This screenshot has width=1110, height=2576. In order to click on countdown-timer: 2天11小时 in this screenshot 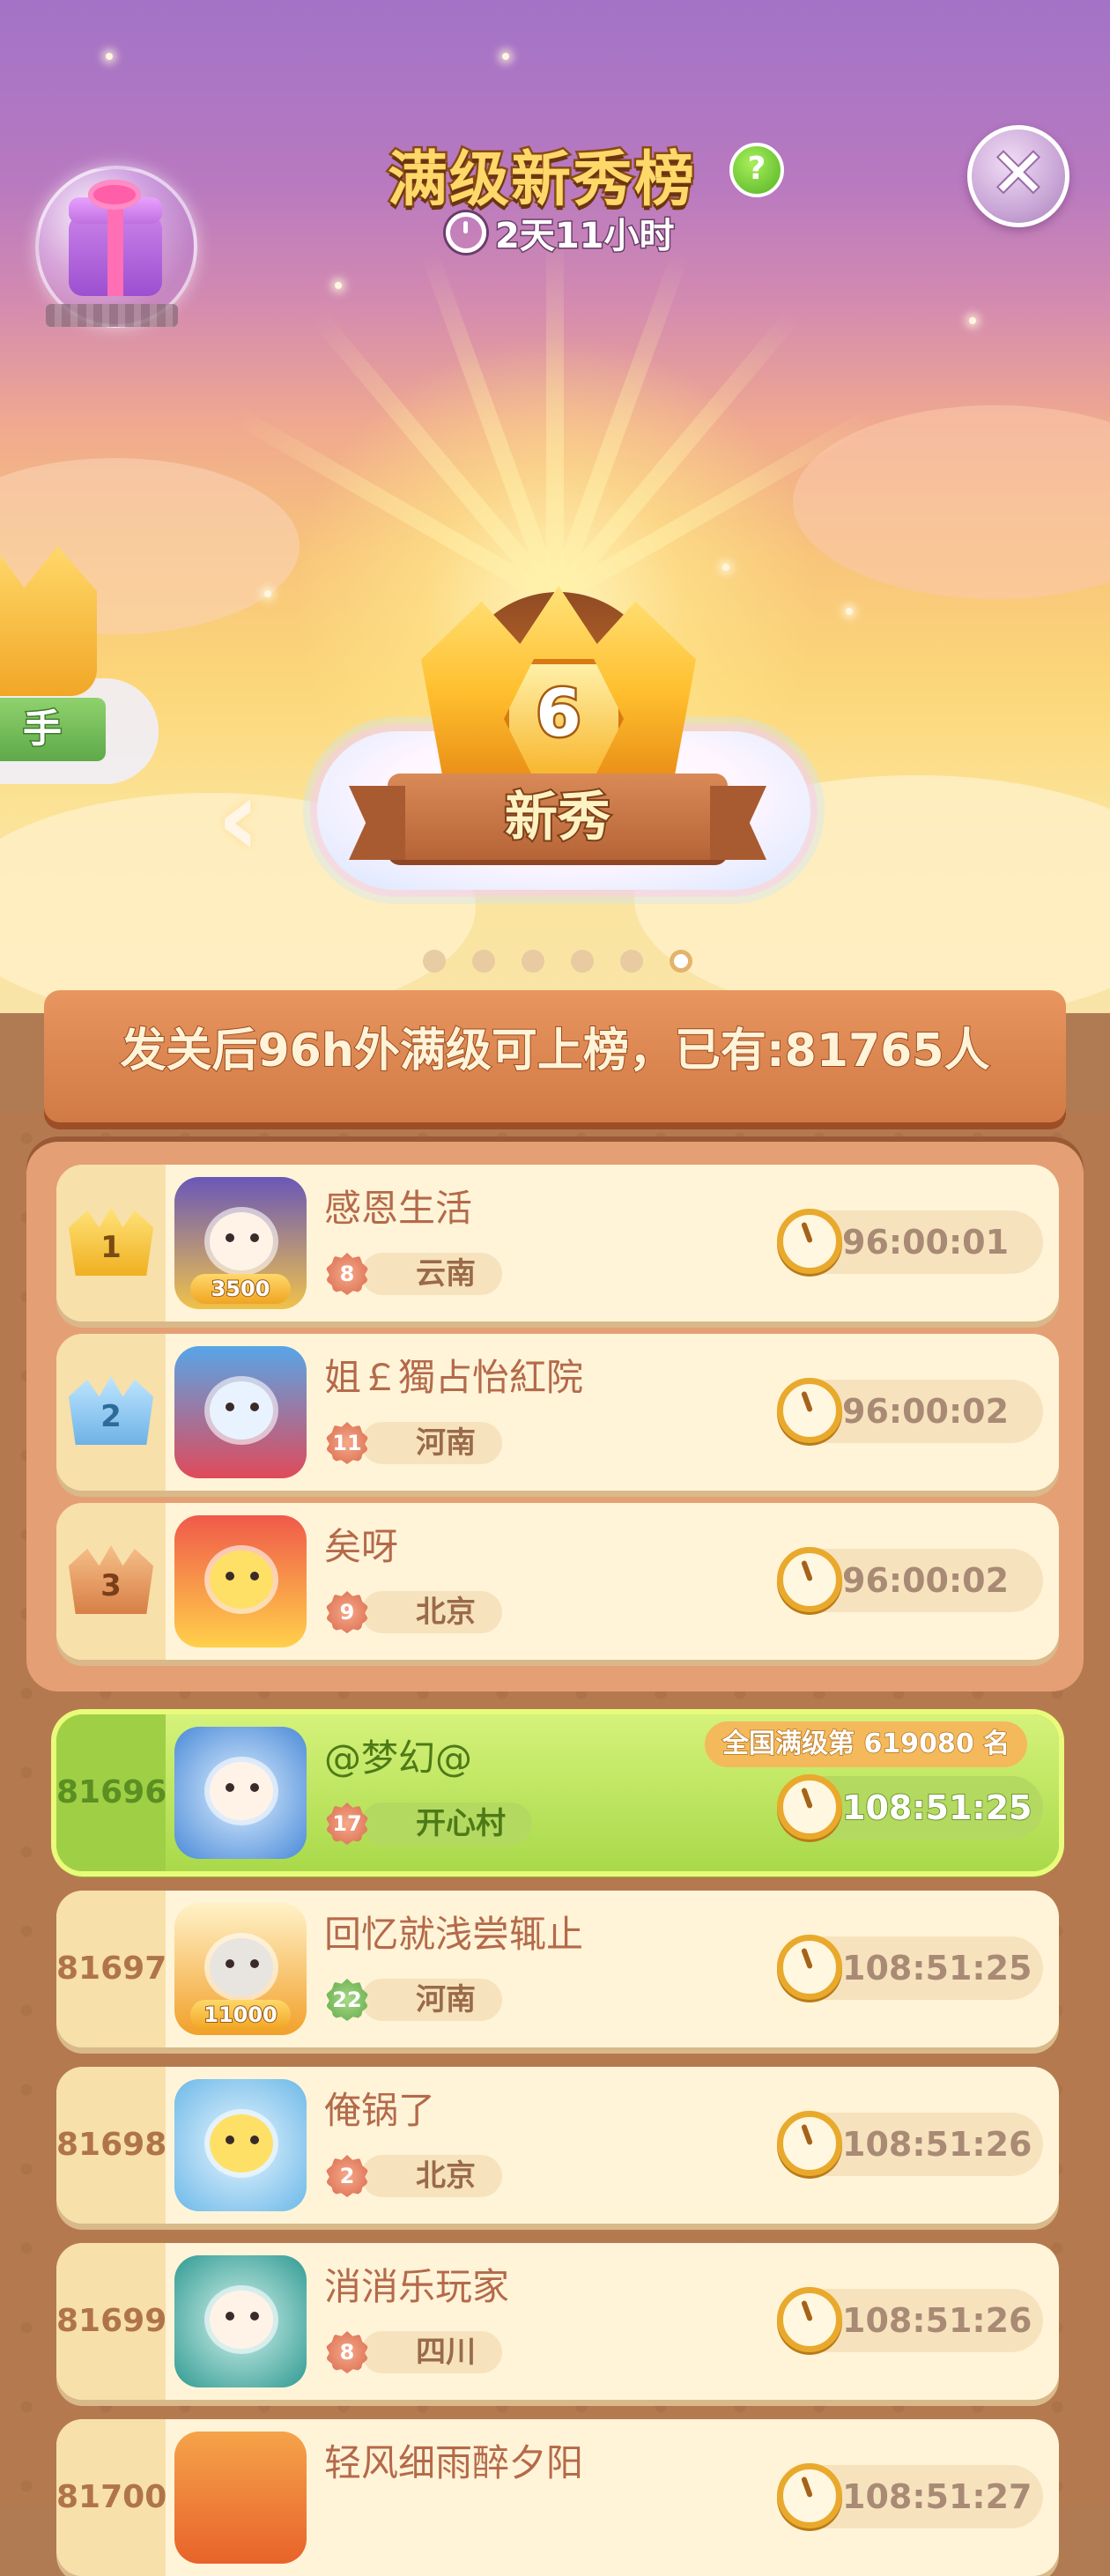, I will do `click(561, 234)`.